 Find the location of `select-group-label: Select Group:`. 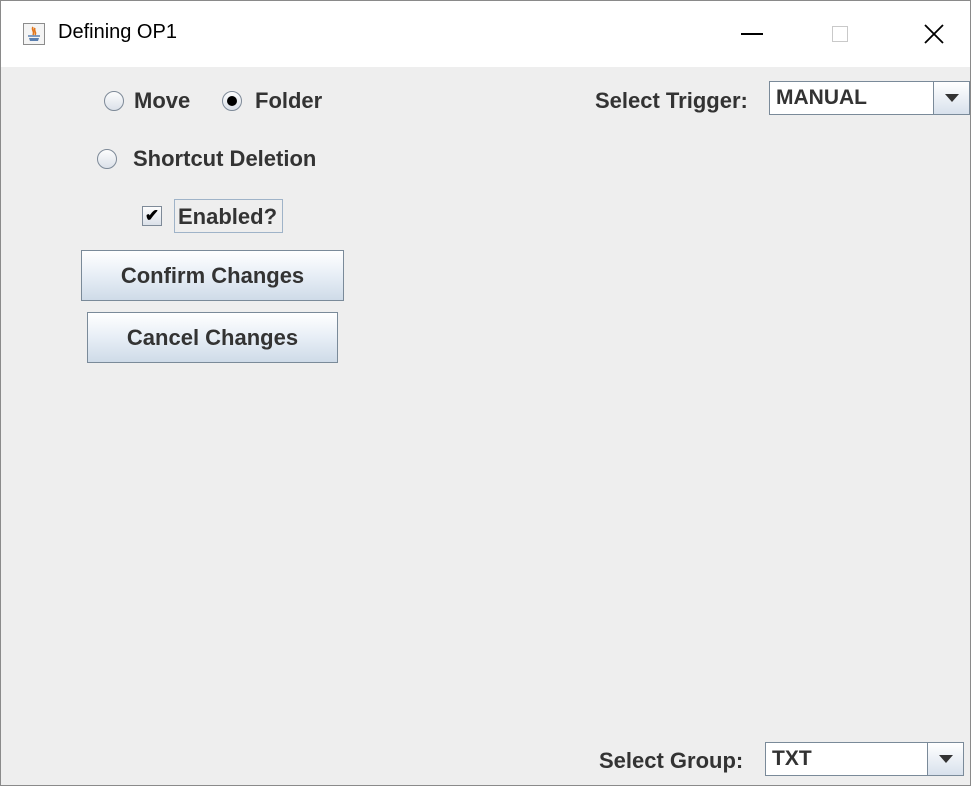

select-group-label: Select Group: is located at coordinates (671, 760).